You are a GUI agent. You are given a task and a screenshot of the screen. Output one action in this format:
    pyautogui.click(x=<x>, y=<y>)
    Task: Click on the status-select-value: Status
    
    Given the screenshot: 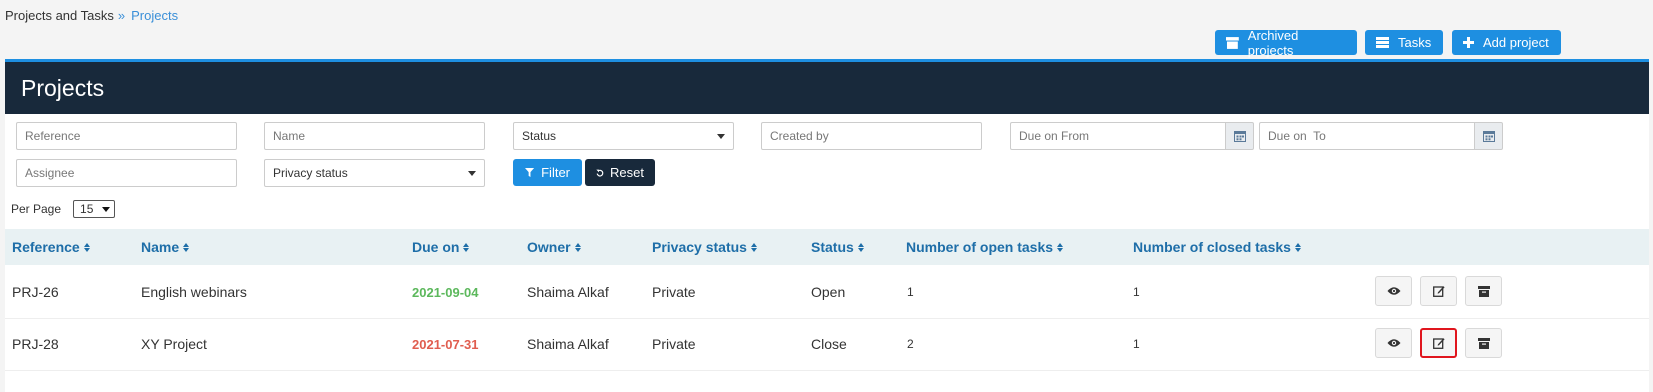 What is the action you would take?
    pyautogui.click(x=539, y=136)
    